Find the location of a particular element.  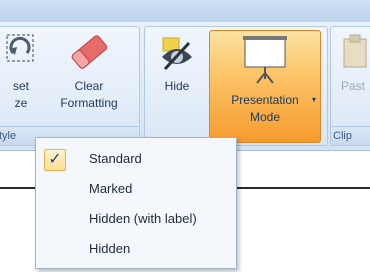

clipboard-group: Past Clip is located at coordinates (350, 86).